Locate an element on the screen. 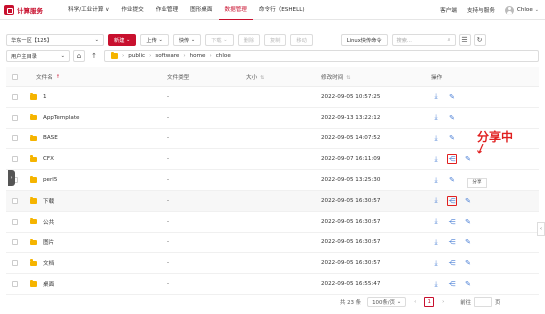 This screenshot has height=314, width=545. delete-button: 删除 is located at coordinates (249, 40).